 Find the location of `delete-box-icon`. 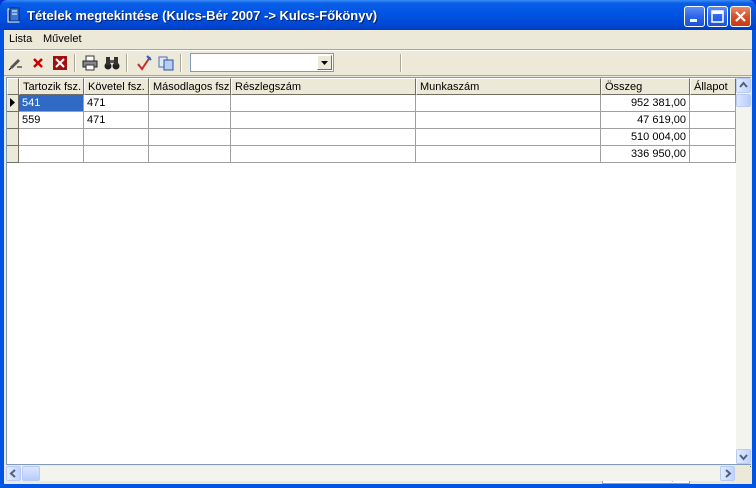

delete-box-icon is located at coordinates (60, 63).